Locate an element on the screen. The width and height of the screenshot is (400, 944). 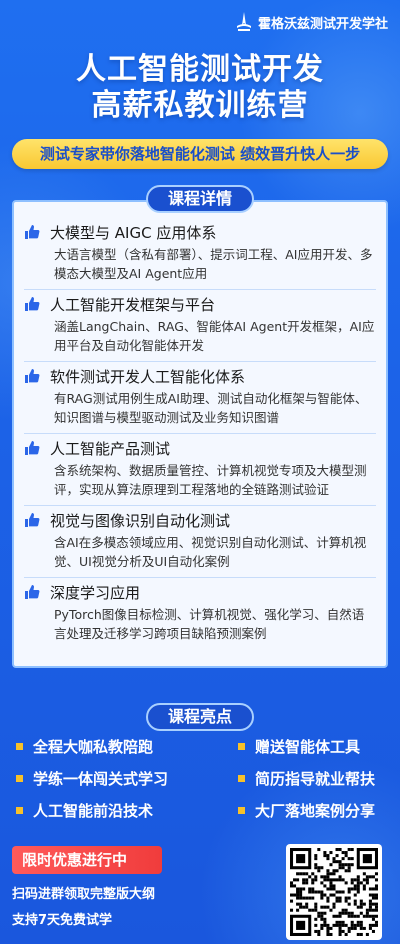
highlight-text: 赠送智能体工具 is located at coordinates (308, 746).